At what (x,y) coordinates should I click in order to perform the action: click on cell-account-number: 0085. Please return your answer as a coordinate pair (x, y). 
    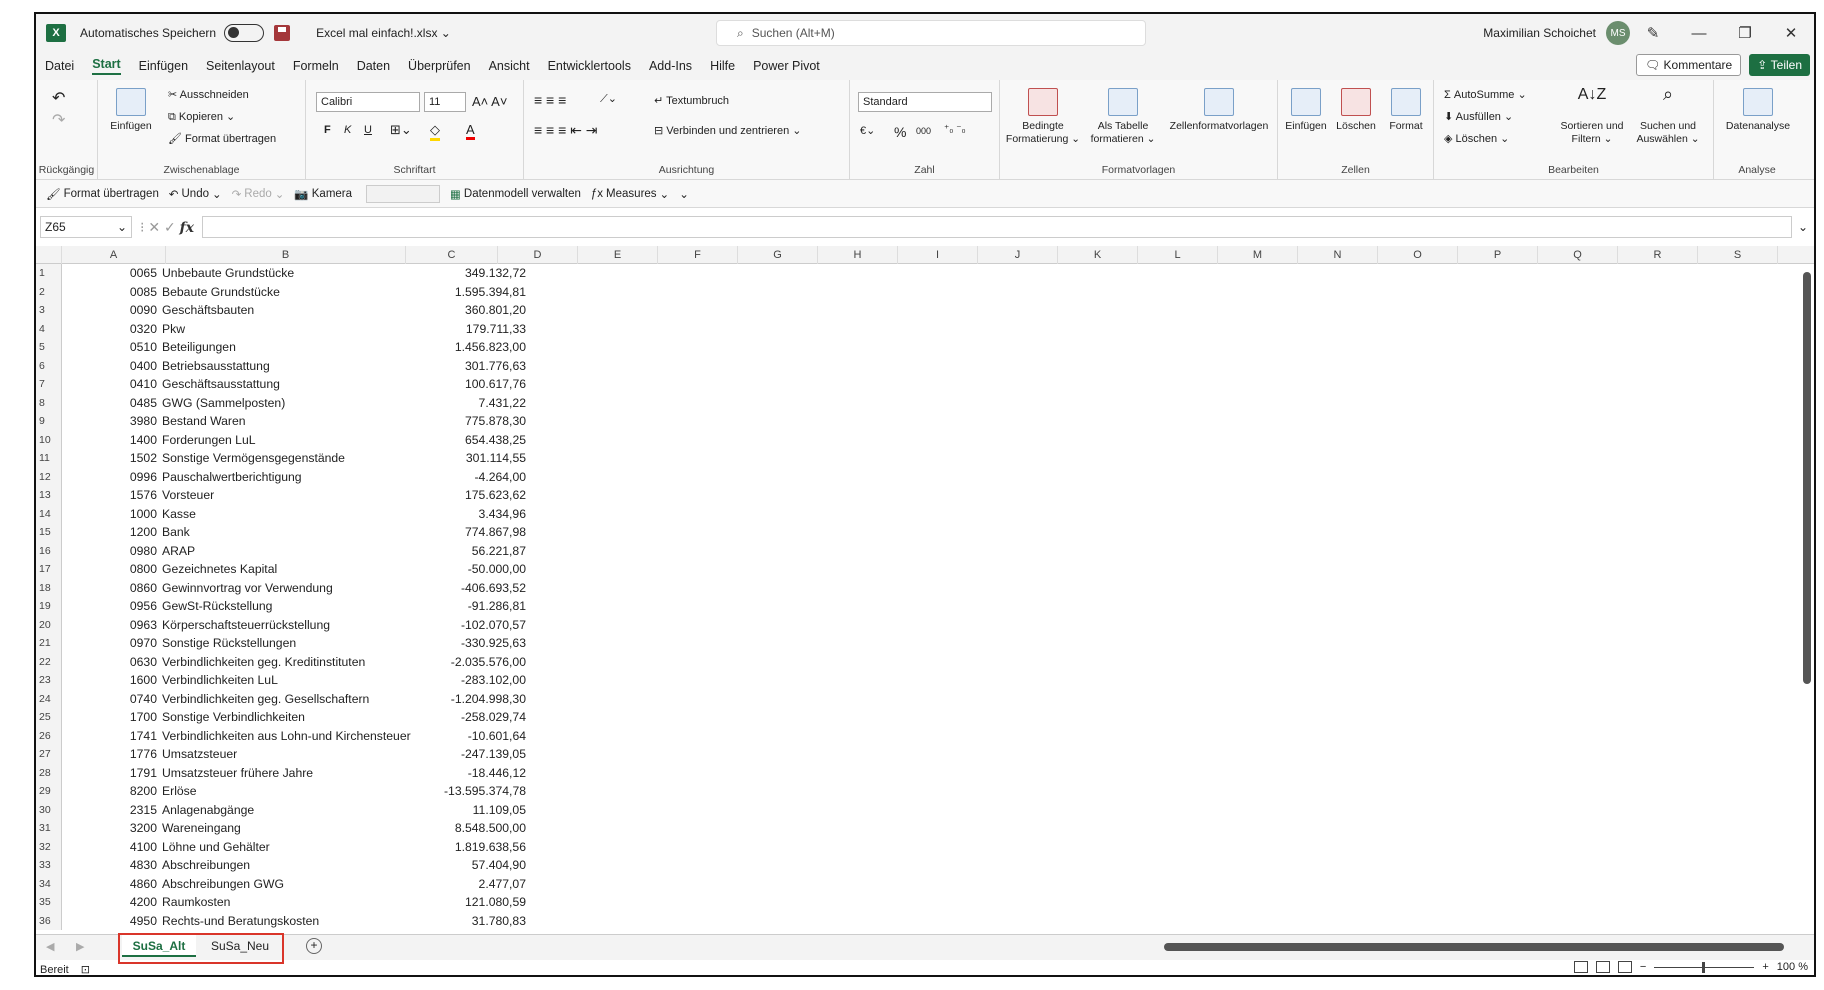
    Looking at the image, I should click on (110, 292).